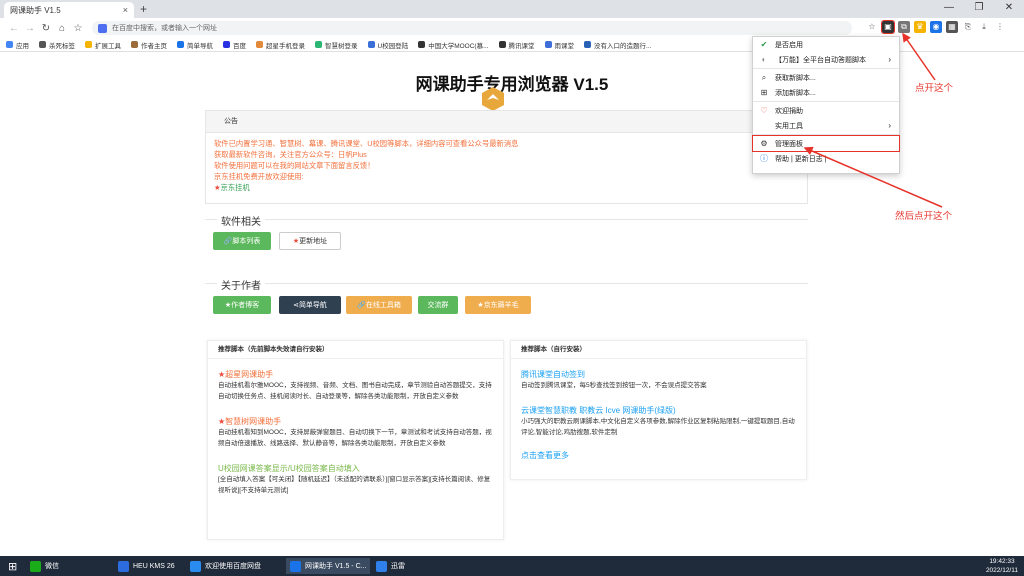  What do you see at coordinates (390, 566) in the screenshot?
I see `taskbar-app: 迅雷` at bounding box center [390, 566].